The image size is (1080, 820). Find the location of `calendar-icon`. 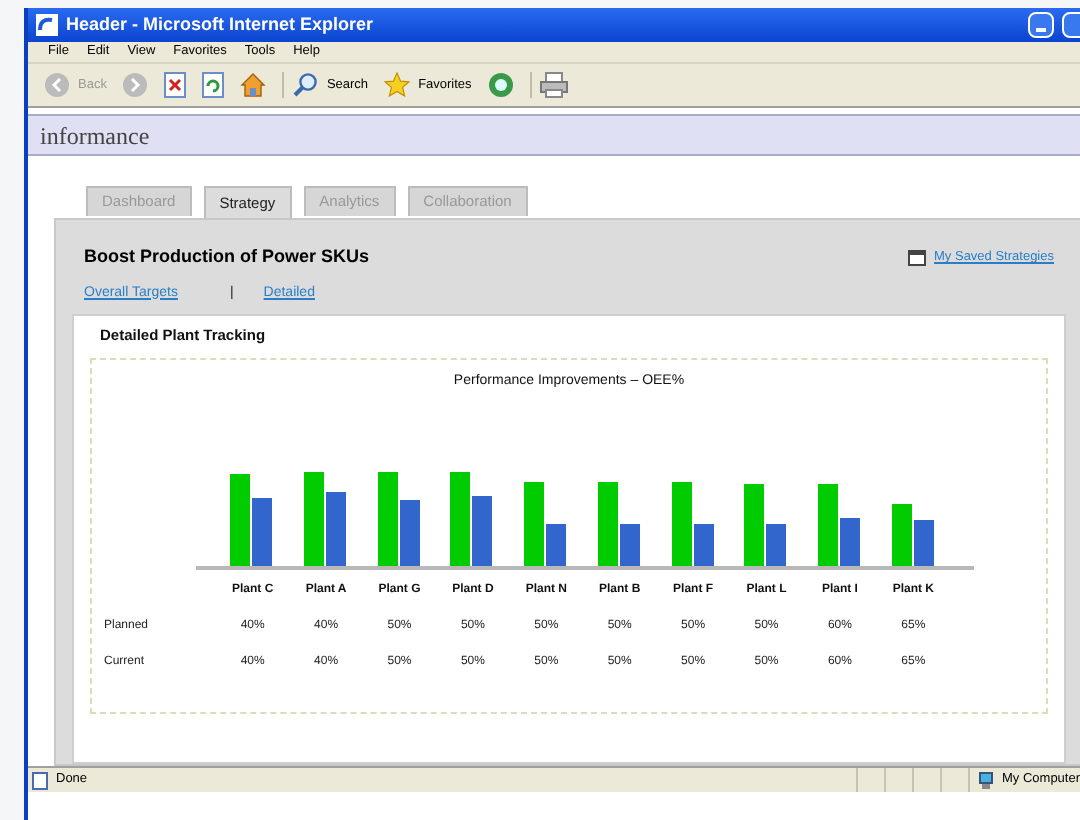

calendar-icon is located at coordinates (917, 257).